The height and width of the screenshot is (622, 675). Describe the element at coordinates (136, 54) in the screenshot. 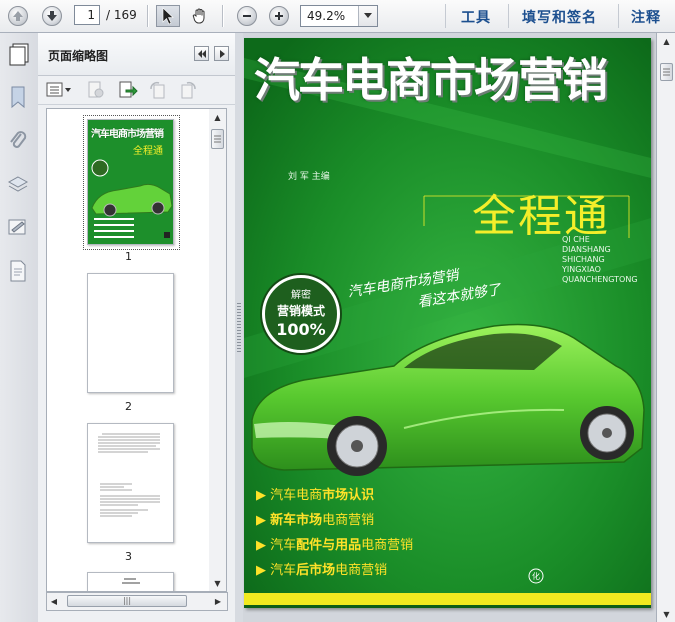

I see `panel-header: 页面缩略图` at that location.